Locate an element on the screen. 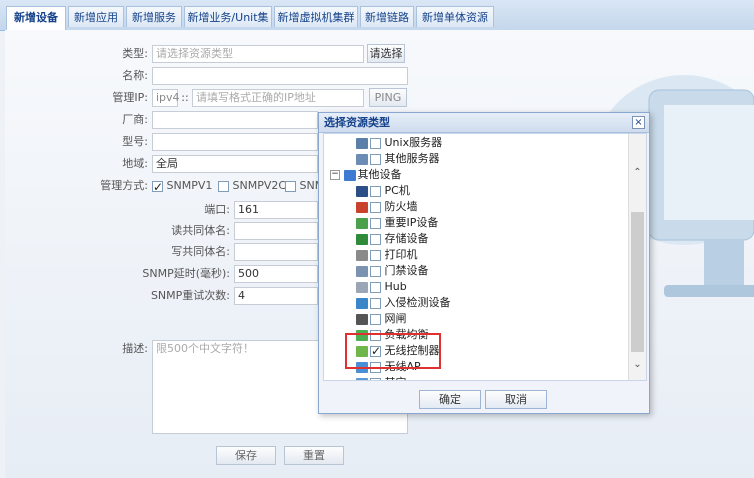 This screenshot has height=478, width=754. tree-item-printer: 打印机 is located at coordinates (387, 255).